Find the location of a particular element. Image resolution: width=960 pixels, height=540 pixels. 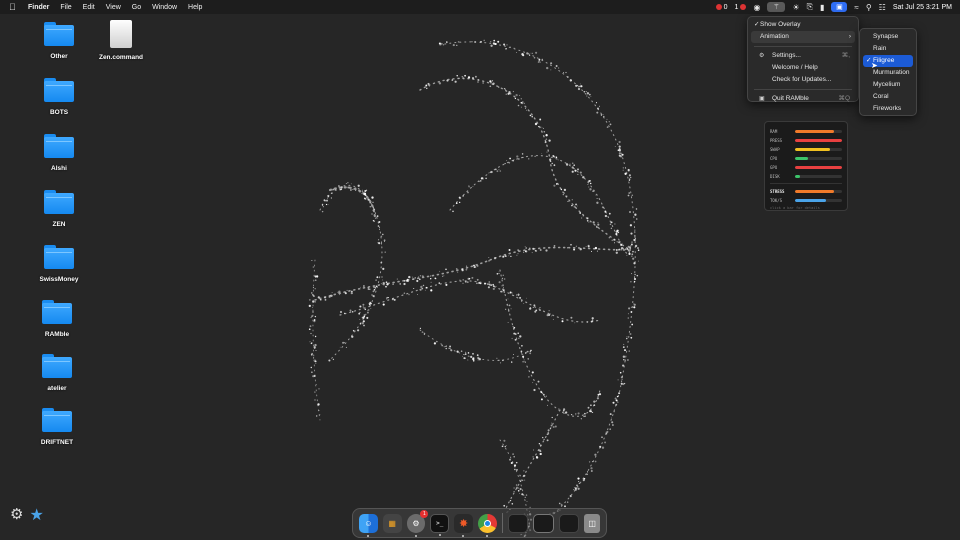

stat-row-disk: DISK is located at coordinates (806, 176).